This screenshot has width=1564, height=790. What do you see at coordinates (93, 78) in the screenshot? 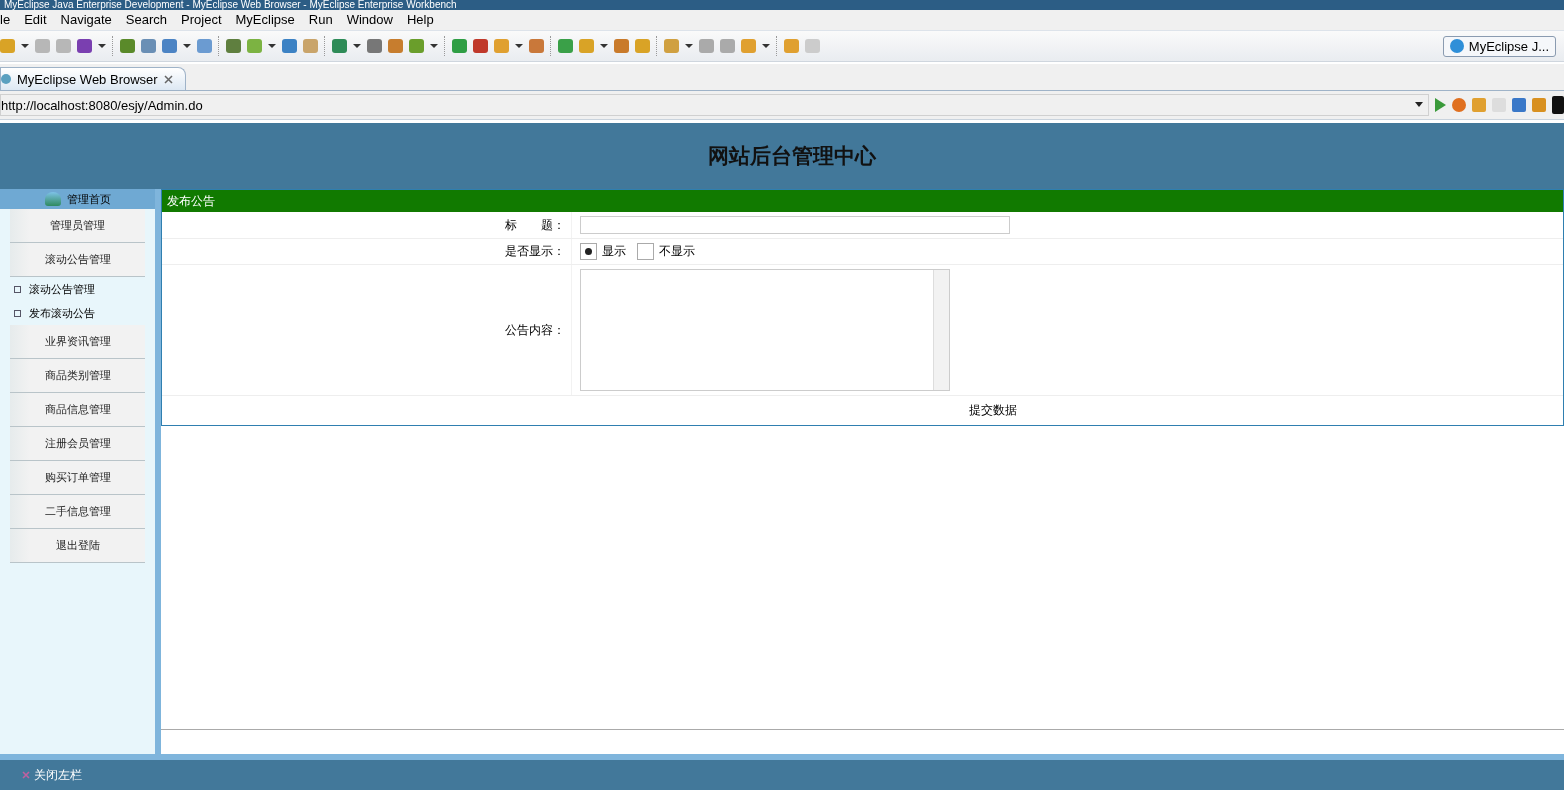
I see `editor-tab: MyEclipse Web Browser` at bounding box center [93, 78].